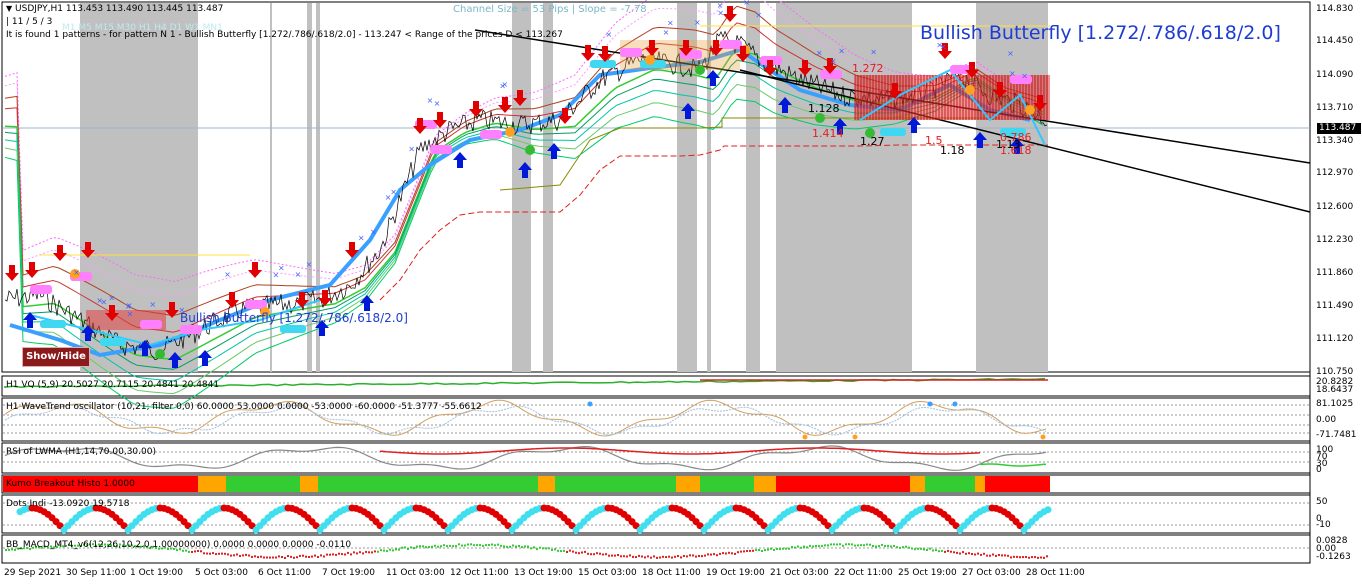 The height and width of the screenshot is (584, 1362). What do you see at coordinates (1016, 137) in the screenshot?
I see `fib-ratio-label: 0.786` at bounding box center [1016, 137].